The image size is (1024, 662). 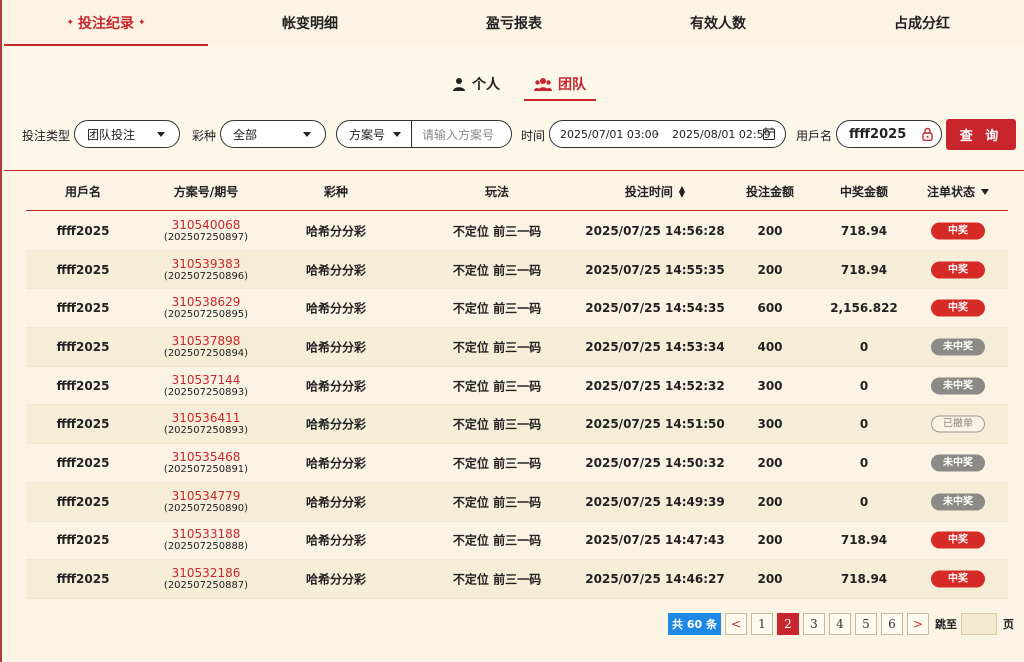 What do you see at coordinates (206, 237) in the screenshot?
I see `issue-number: (202507250897)` at bounding box center [206, 237].